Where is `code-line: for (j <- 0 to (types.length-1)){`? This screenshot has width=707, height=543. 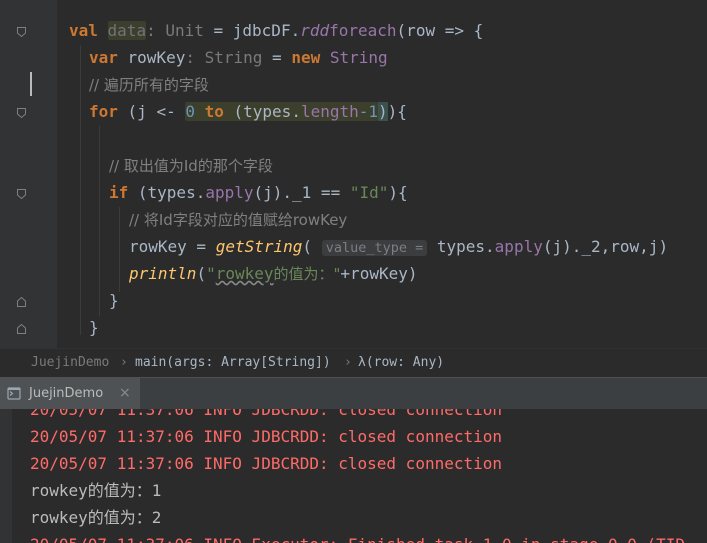
code-line: for (j <- 0 to (types.length-1)){ is located at coordinates (248, 111).